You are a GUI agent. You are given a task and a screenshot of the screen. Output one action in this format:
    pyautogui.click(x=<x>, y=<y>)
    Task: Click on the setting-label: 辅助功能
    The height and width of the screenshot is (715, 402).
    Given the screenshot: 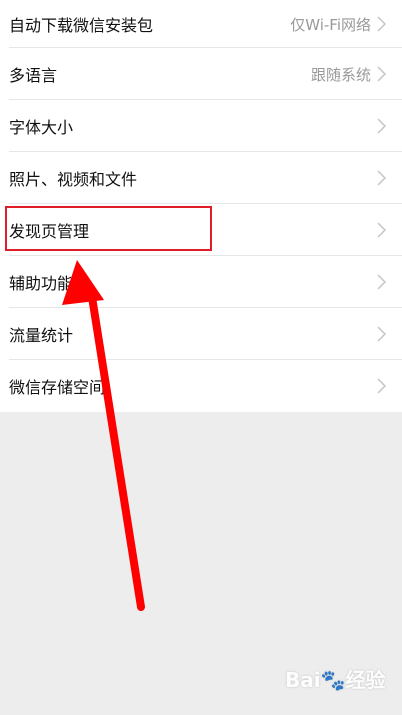 What is the action you would take?
    pyautogui.click(x=41, y=283)
    